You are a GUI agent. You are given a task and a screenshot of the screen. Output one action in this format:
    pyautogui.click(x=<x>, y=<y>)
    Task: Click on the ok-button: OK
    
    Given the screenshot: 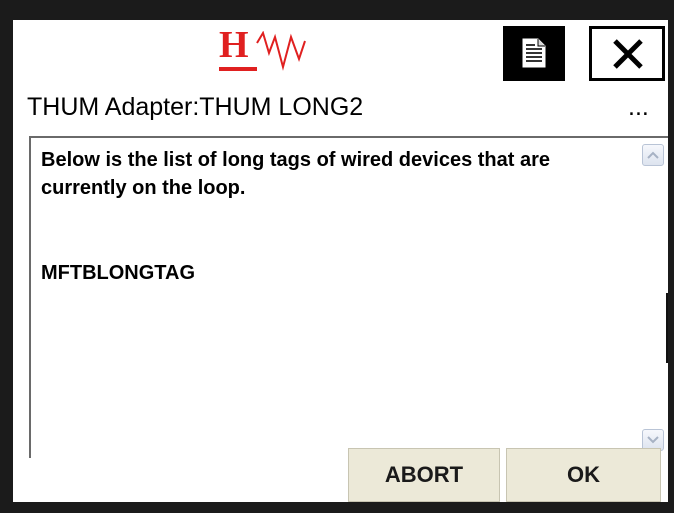 What is the action you would take?
    pyautogui.click(x=583, y=475)
    